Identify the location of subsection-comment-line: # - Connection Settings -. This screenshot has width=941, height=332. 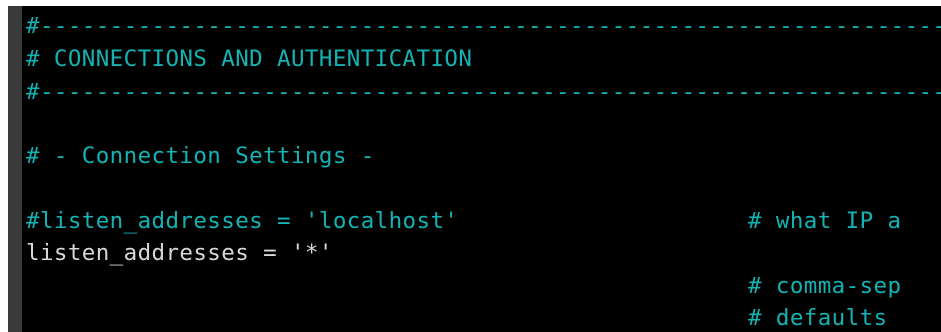
(200, 156).